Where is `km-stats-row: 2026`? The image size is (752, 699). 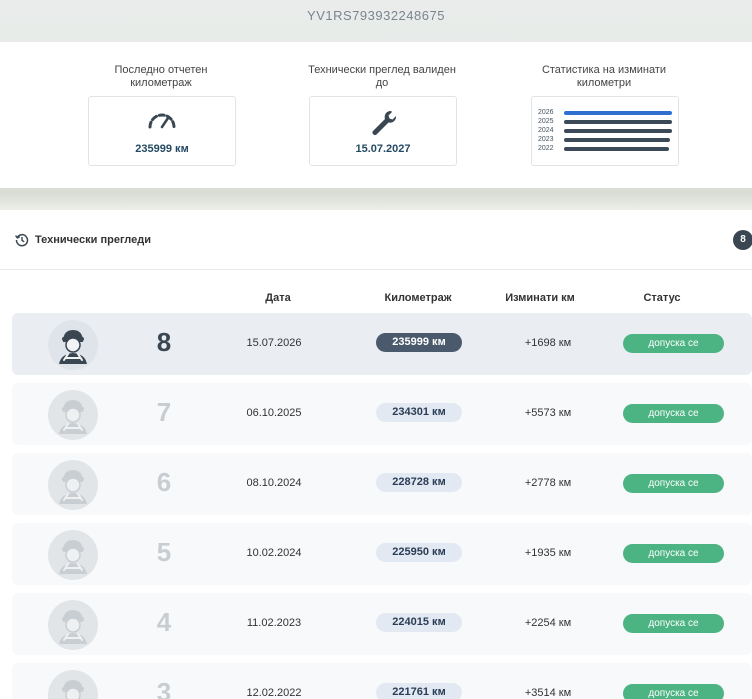
km-stats-row: 2026 is located at coordinates (606, 113).